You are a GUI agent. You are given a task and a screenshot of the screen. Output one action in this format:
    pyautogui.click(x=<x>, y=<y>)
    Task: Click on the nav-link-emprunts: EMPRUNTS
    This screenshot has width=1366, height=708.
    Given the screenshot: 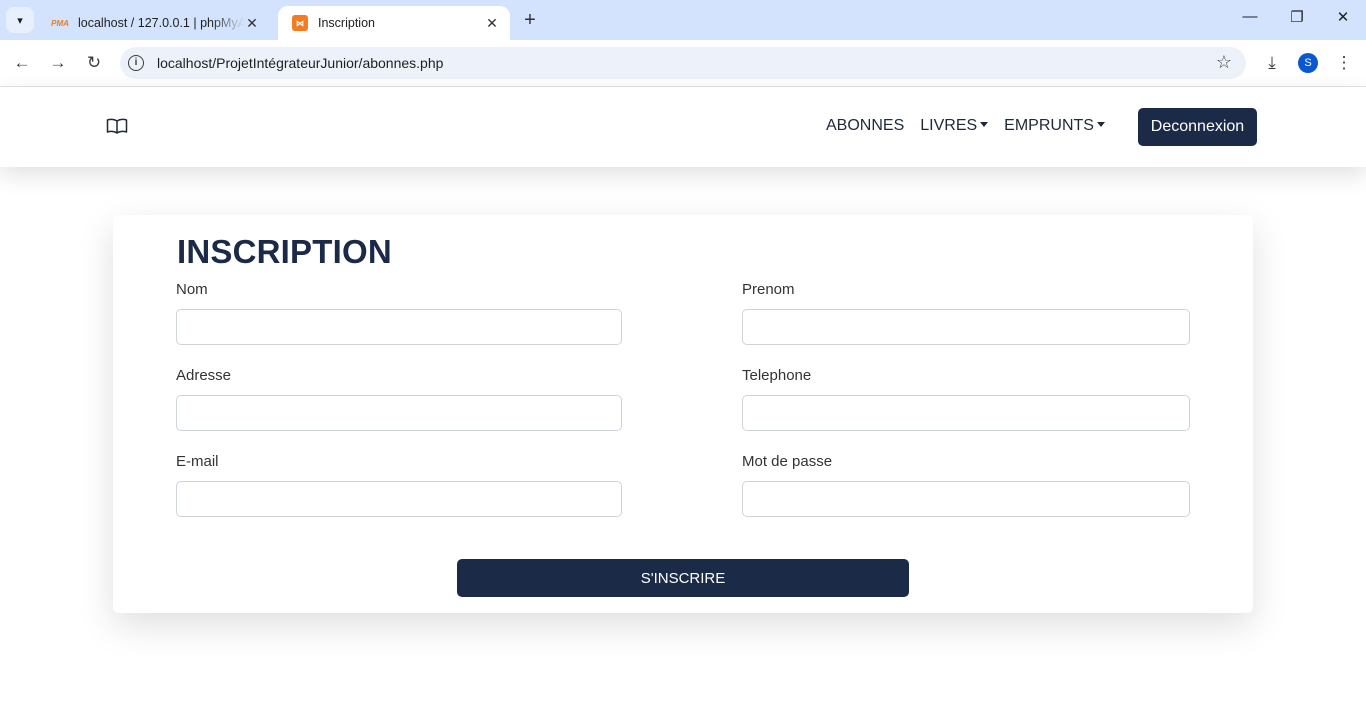 What is the action you would take?
    pyautogui.click(x=1054, y=126)
    